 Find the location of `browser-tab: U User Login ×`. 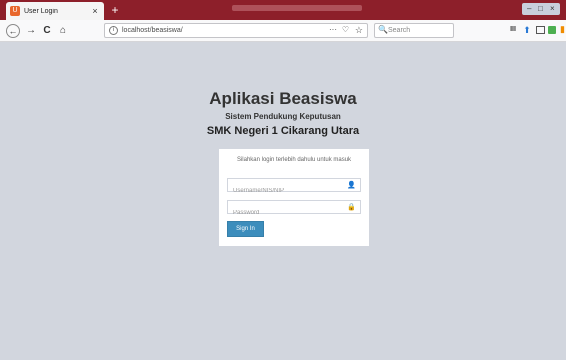

browser-tab: U User Login × is located at coordinates (55, 11).